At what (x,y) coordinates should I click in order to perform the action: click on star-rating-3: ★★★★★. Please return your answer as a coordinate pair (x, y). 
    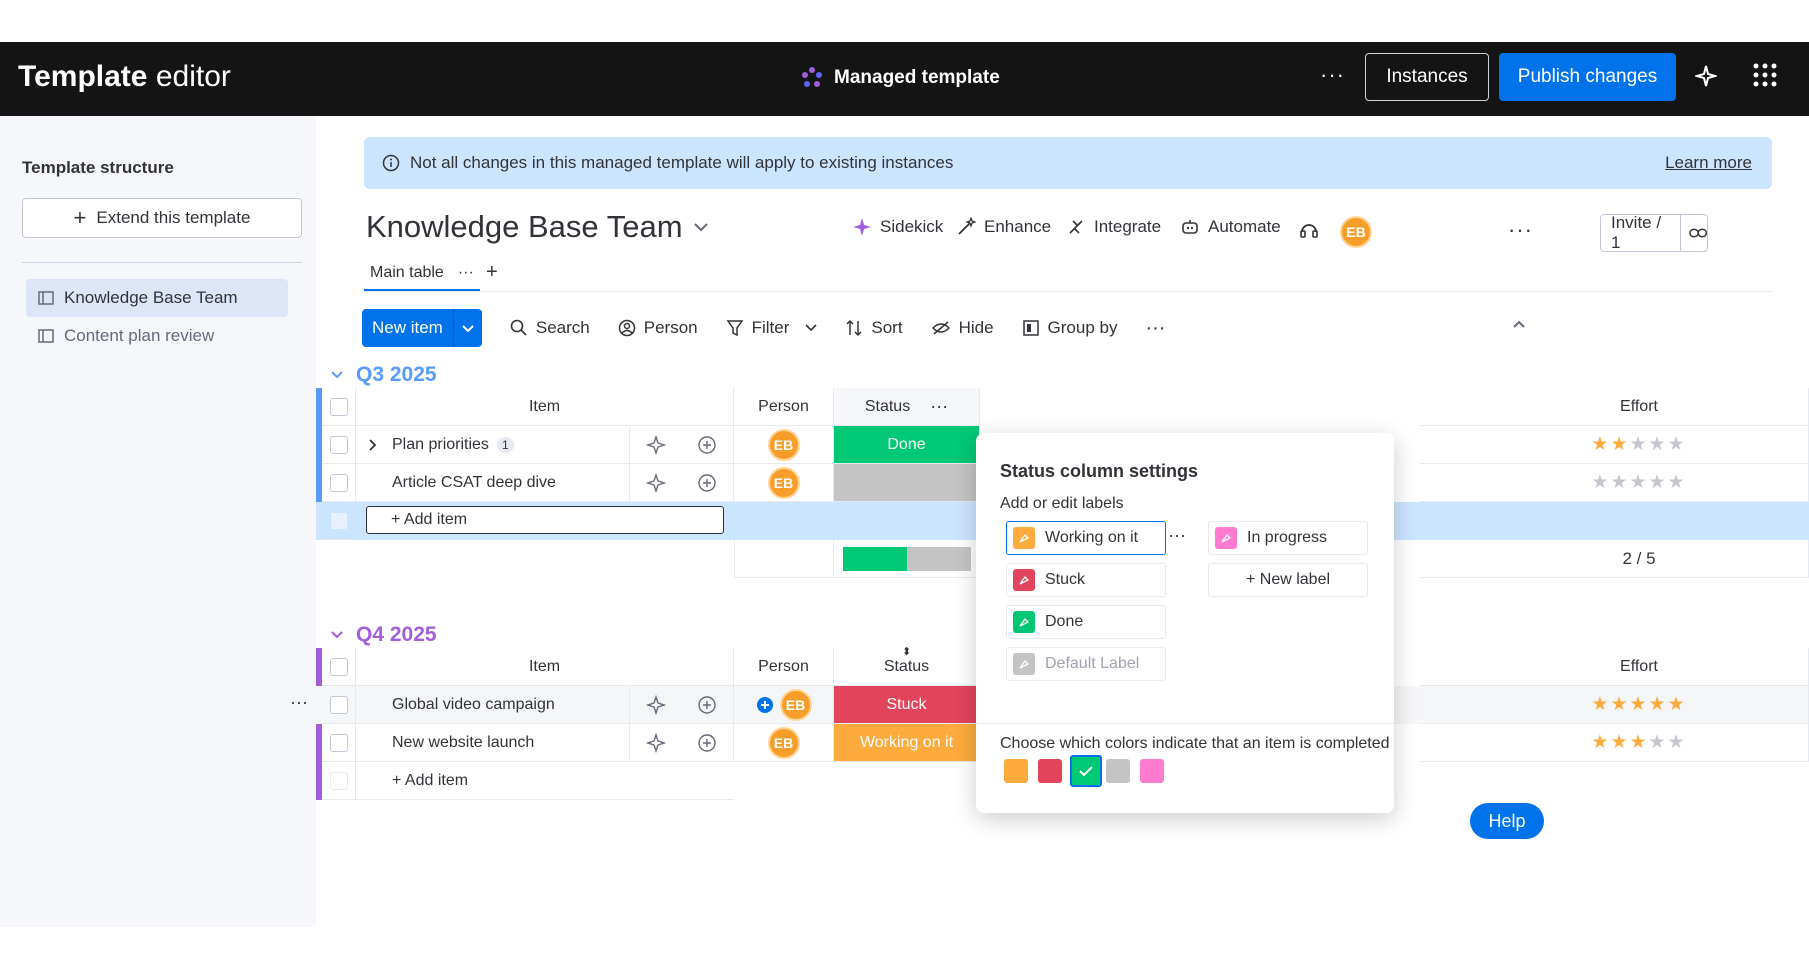
    Looking at the image, I should click on (1638, 742).